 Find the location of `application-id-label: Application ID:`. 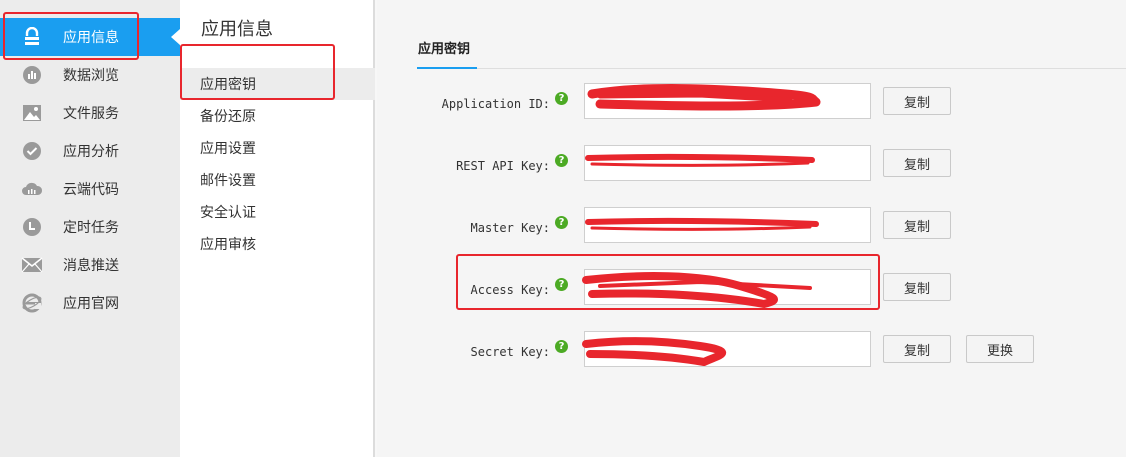

application-id-label: Application ID: is located at coordinates (495, 104).